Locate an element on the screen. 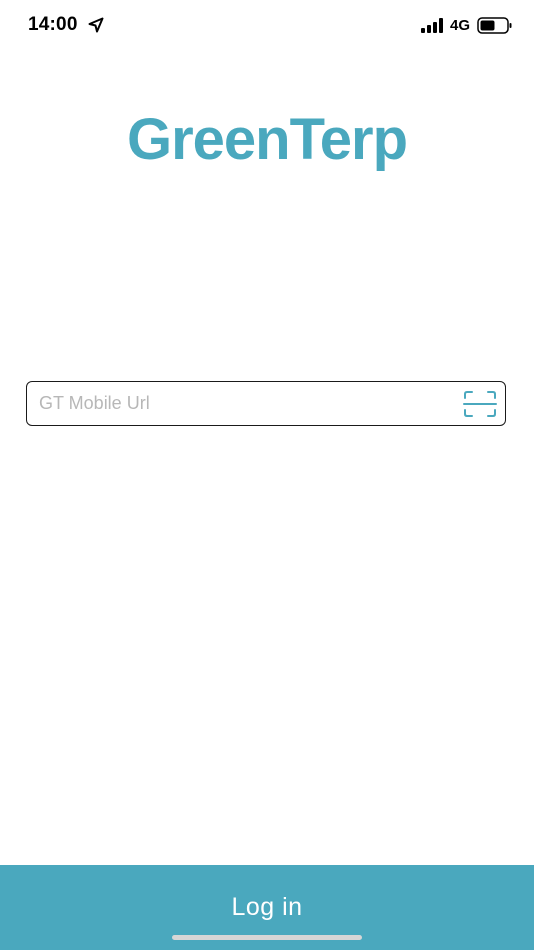 This screenshot has height=950, width=534. app-logo: GreenTerp is located at coordinates (267, 139).